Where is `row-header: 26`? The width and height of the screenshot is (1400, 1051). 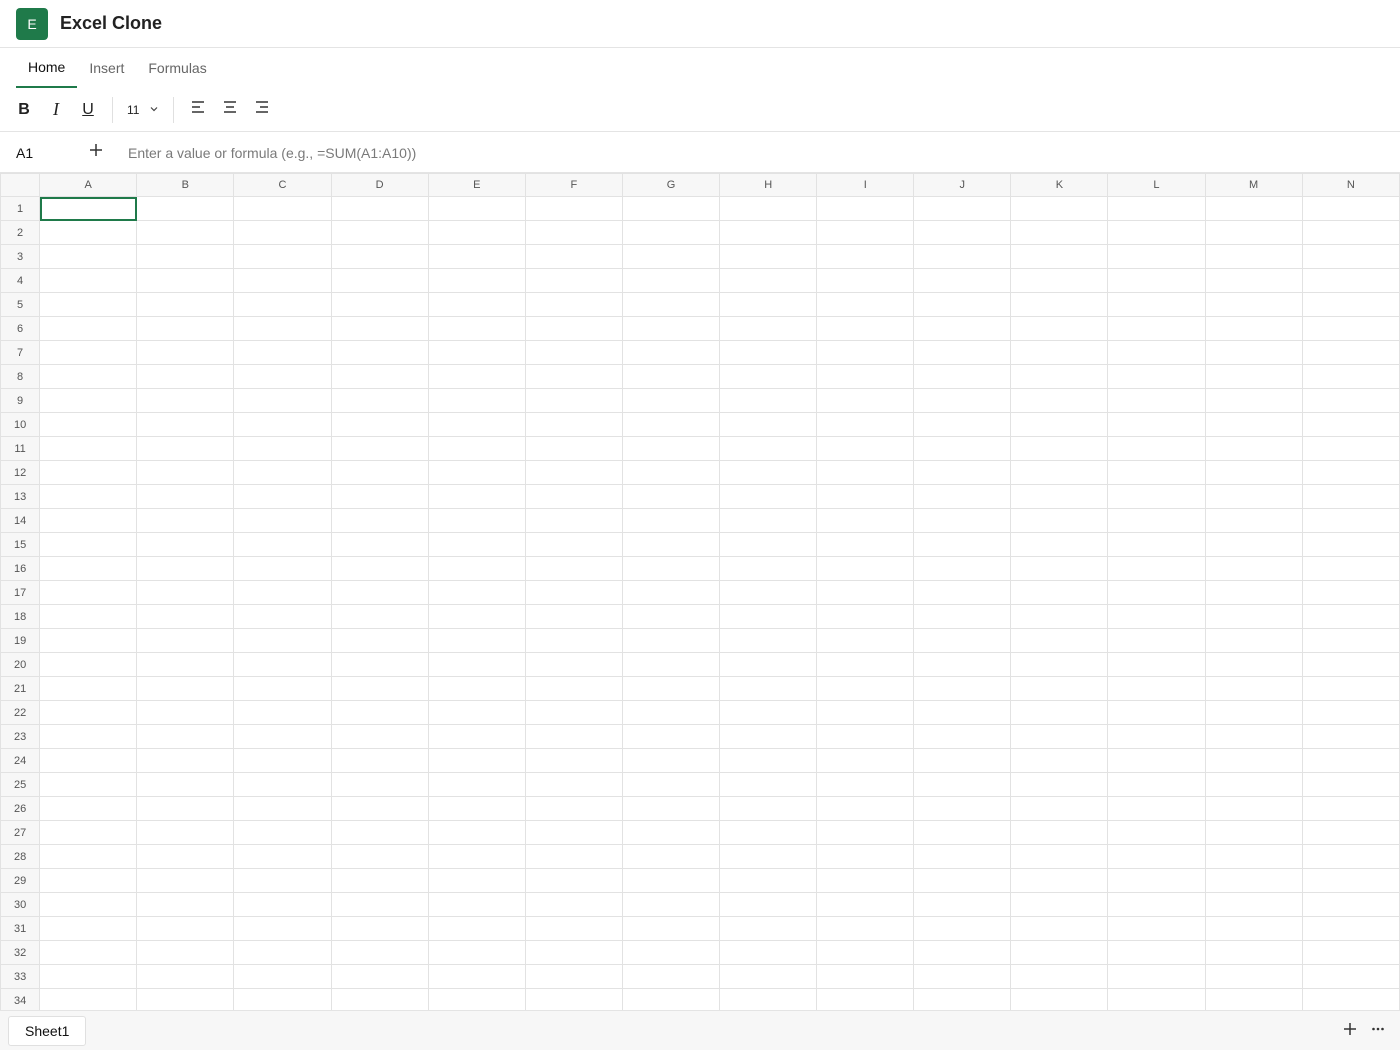
row-header: 26 is located at coordinates (20, 808).